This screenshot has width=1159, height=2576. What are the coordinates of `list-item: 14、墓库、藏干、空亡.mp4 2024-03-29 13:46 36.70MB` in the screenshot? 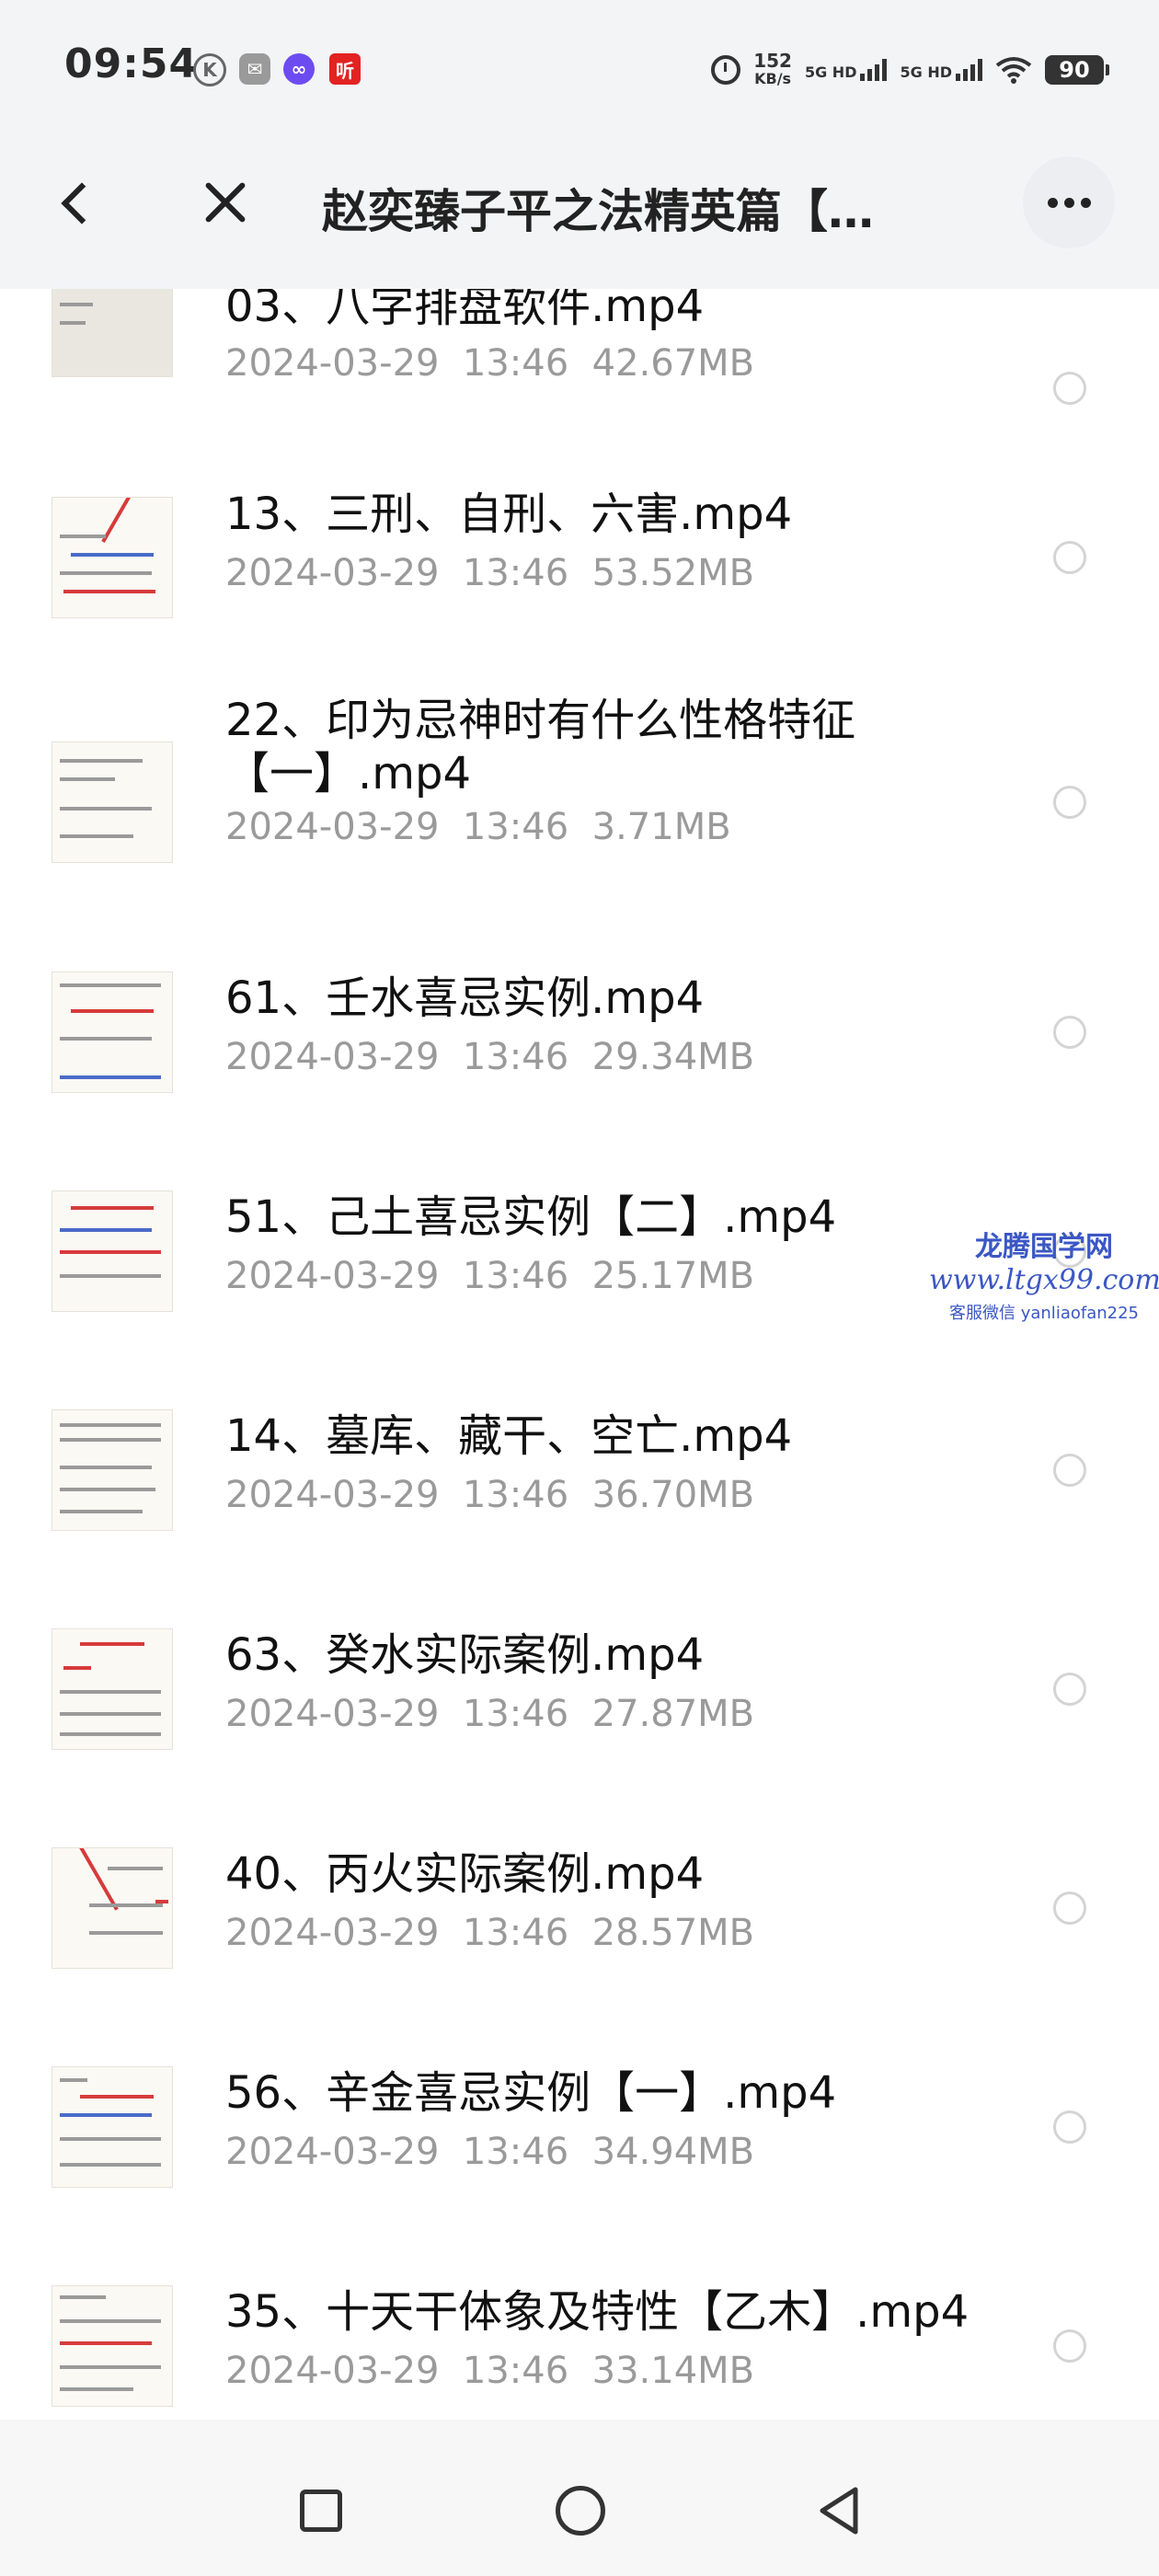 It's located at (579, 1518).